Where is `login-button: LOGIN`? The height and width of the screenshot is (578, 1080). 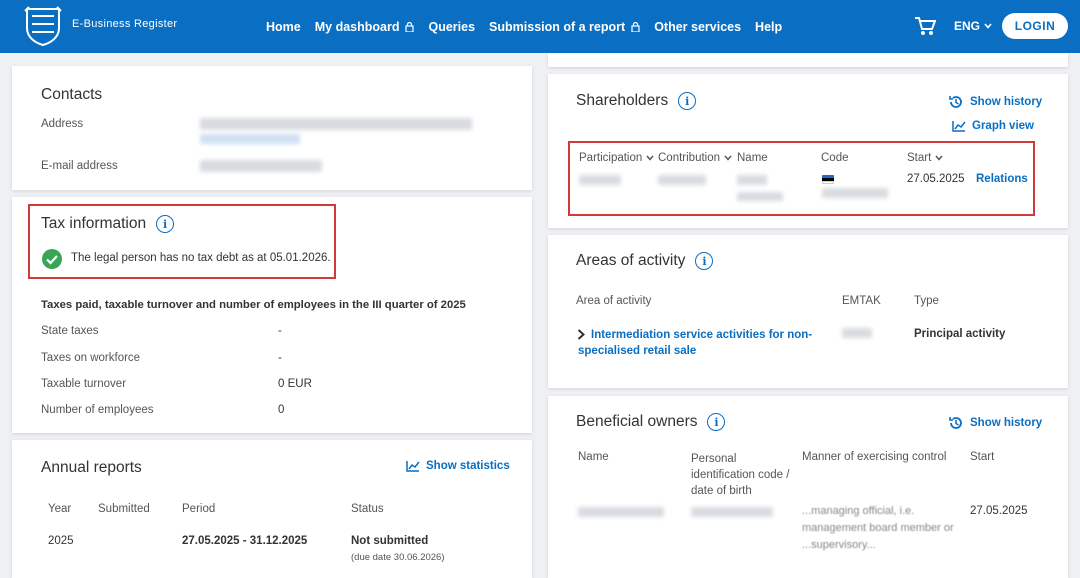 login-button: LOGIN is located at coordinates (1035, 26).